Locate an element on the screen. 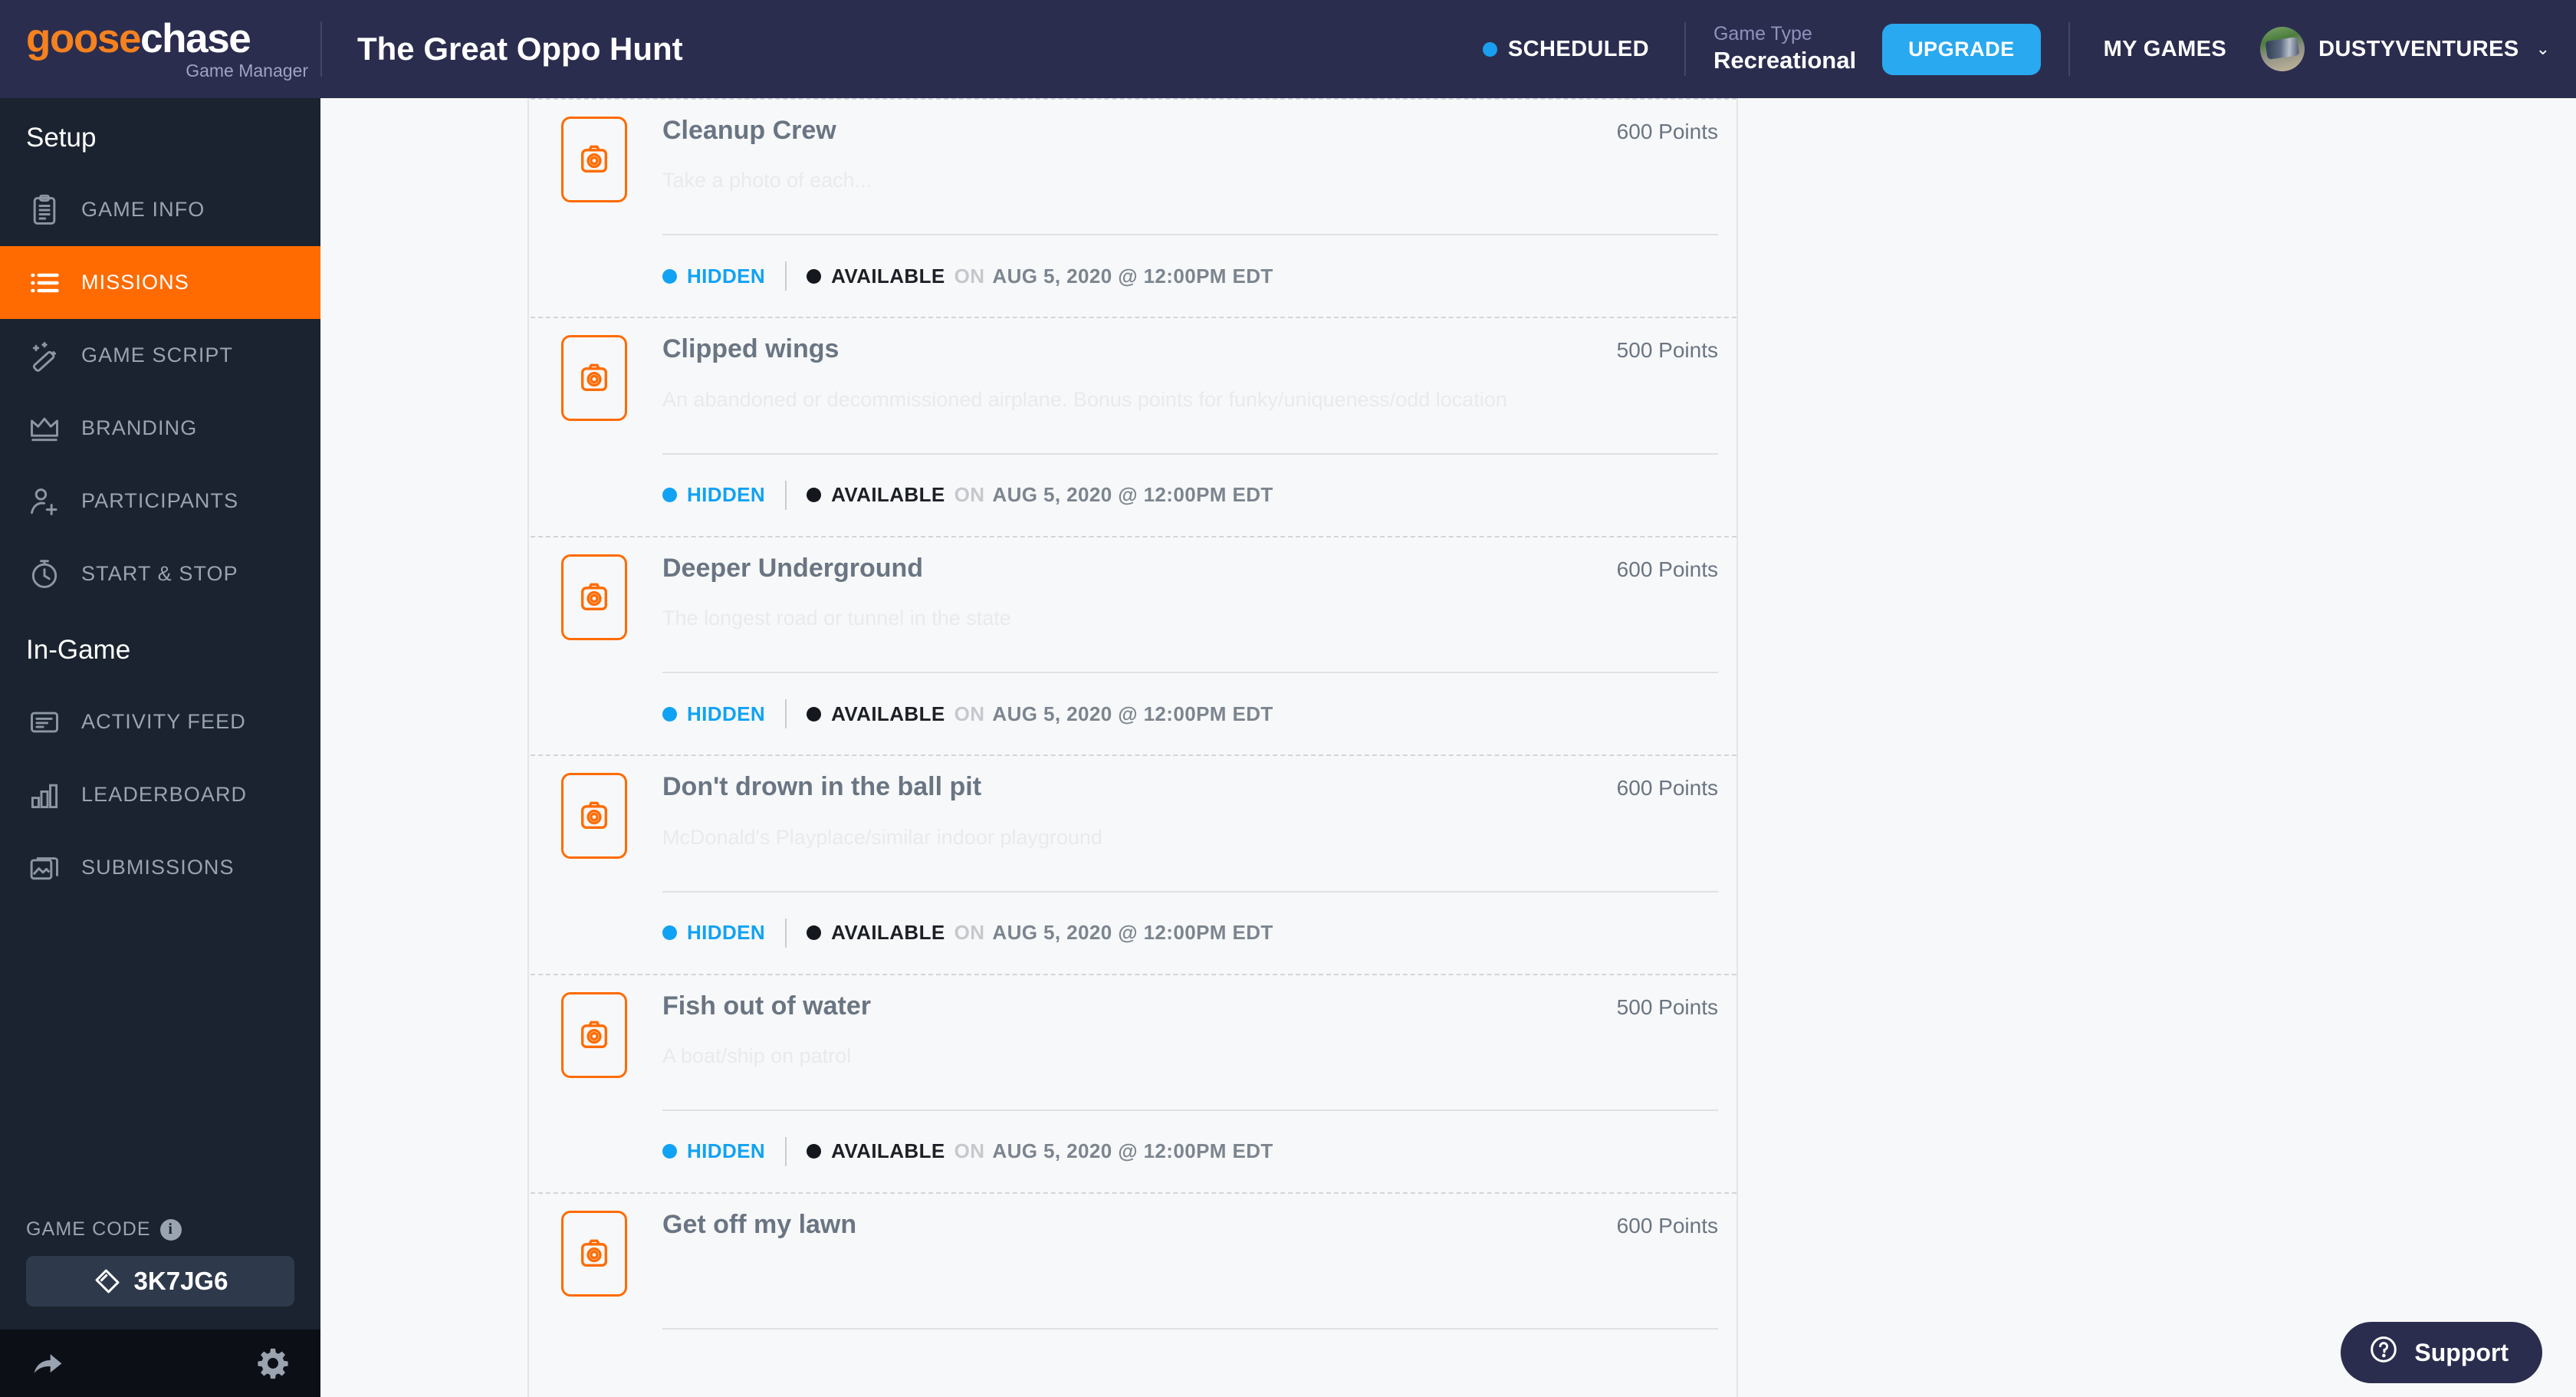 This screenshot has height=1397, width=2576. game-type-value: Recreational is located at coordinates (1785, 60).